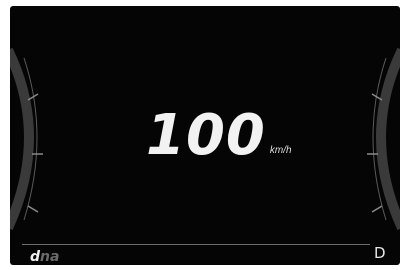 This screenshot has height=270, width=410. I want to click on right-dial-tick, so click(377, 209).